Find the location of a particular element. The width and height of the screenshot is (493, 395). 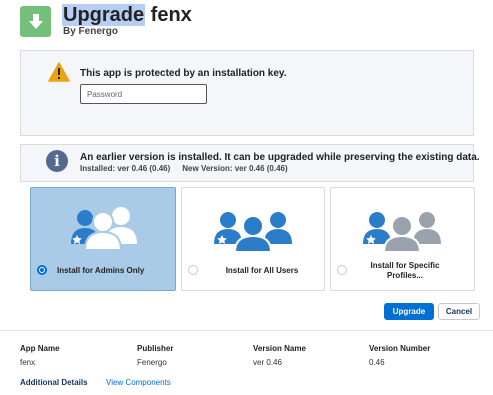

value-version-number: 0.46 is located at coordinates (377, 362).